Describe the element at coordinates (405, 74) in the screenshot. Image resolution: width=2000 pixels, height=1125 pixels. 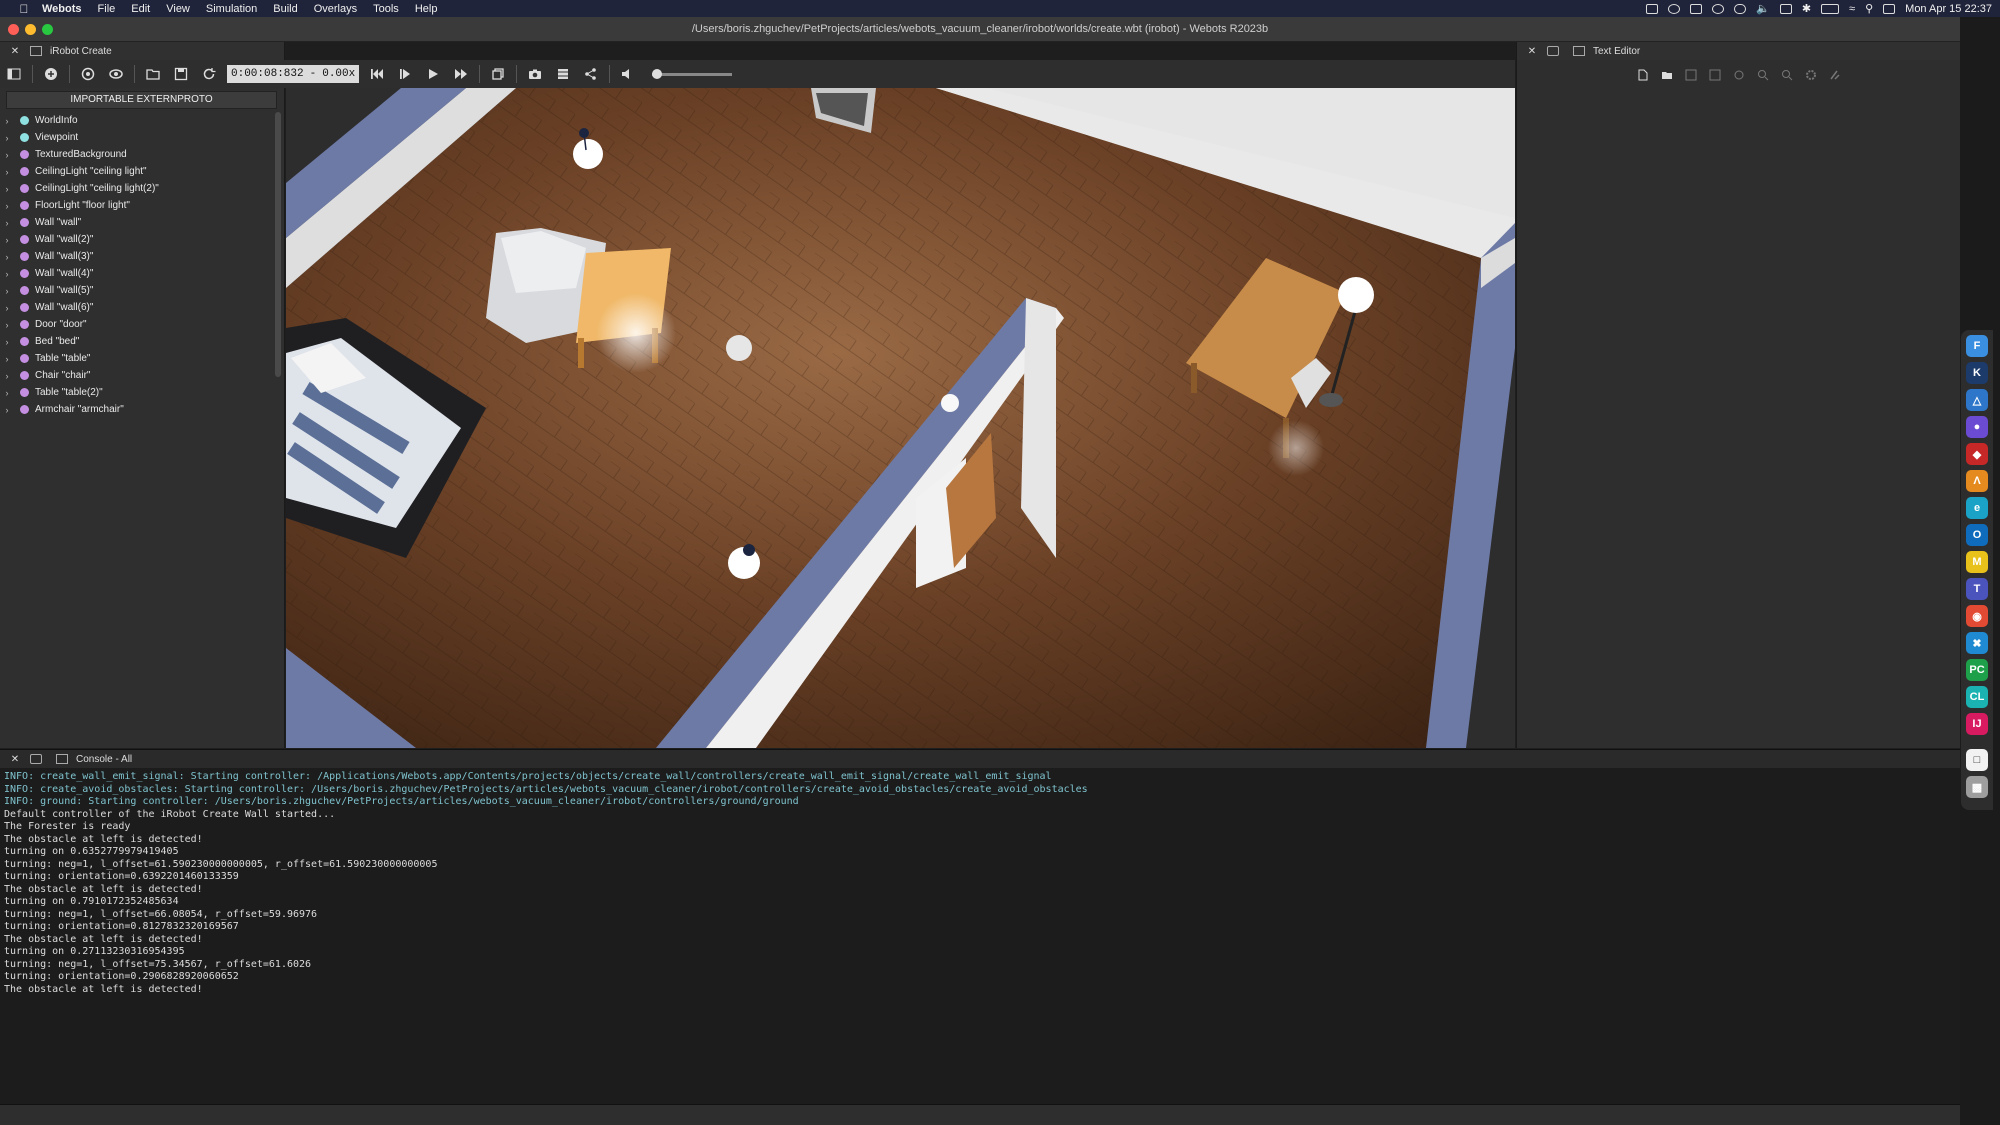
I see `step-button` at that location.